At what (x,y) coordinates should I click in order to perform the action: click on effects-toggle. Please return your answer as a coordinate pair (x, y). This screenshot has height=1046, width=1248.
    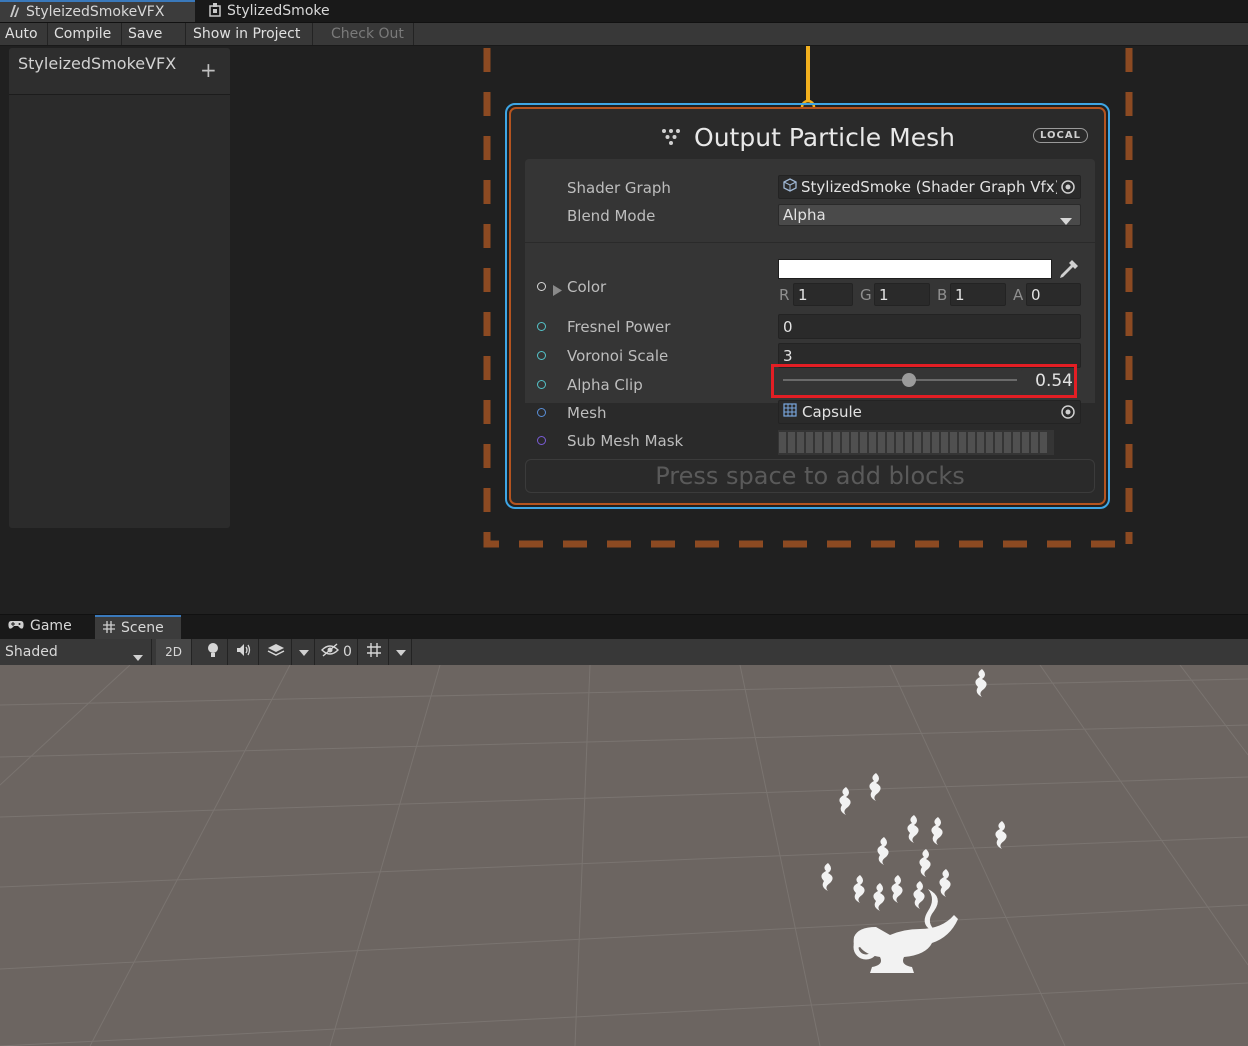
    Looking at the image, I should click on (276, 652).